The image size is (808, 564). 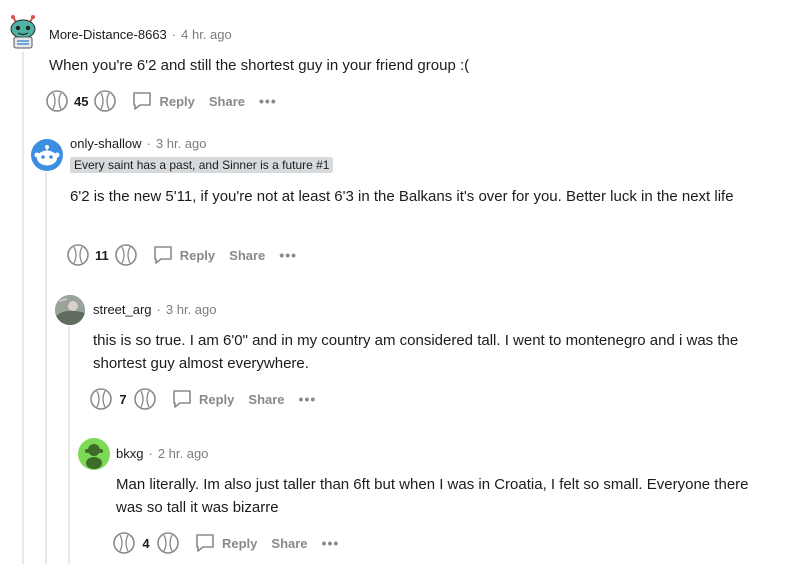 What do you see at coordinates (183, 453) in the screenshot?
I see `timestamp: 2 hr. ago` at bounding box center [183, 453].